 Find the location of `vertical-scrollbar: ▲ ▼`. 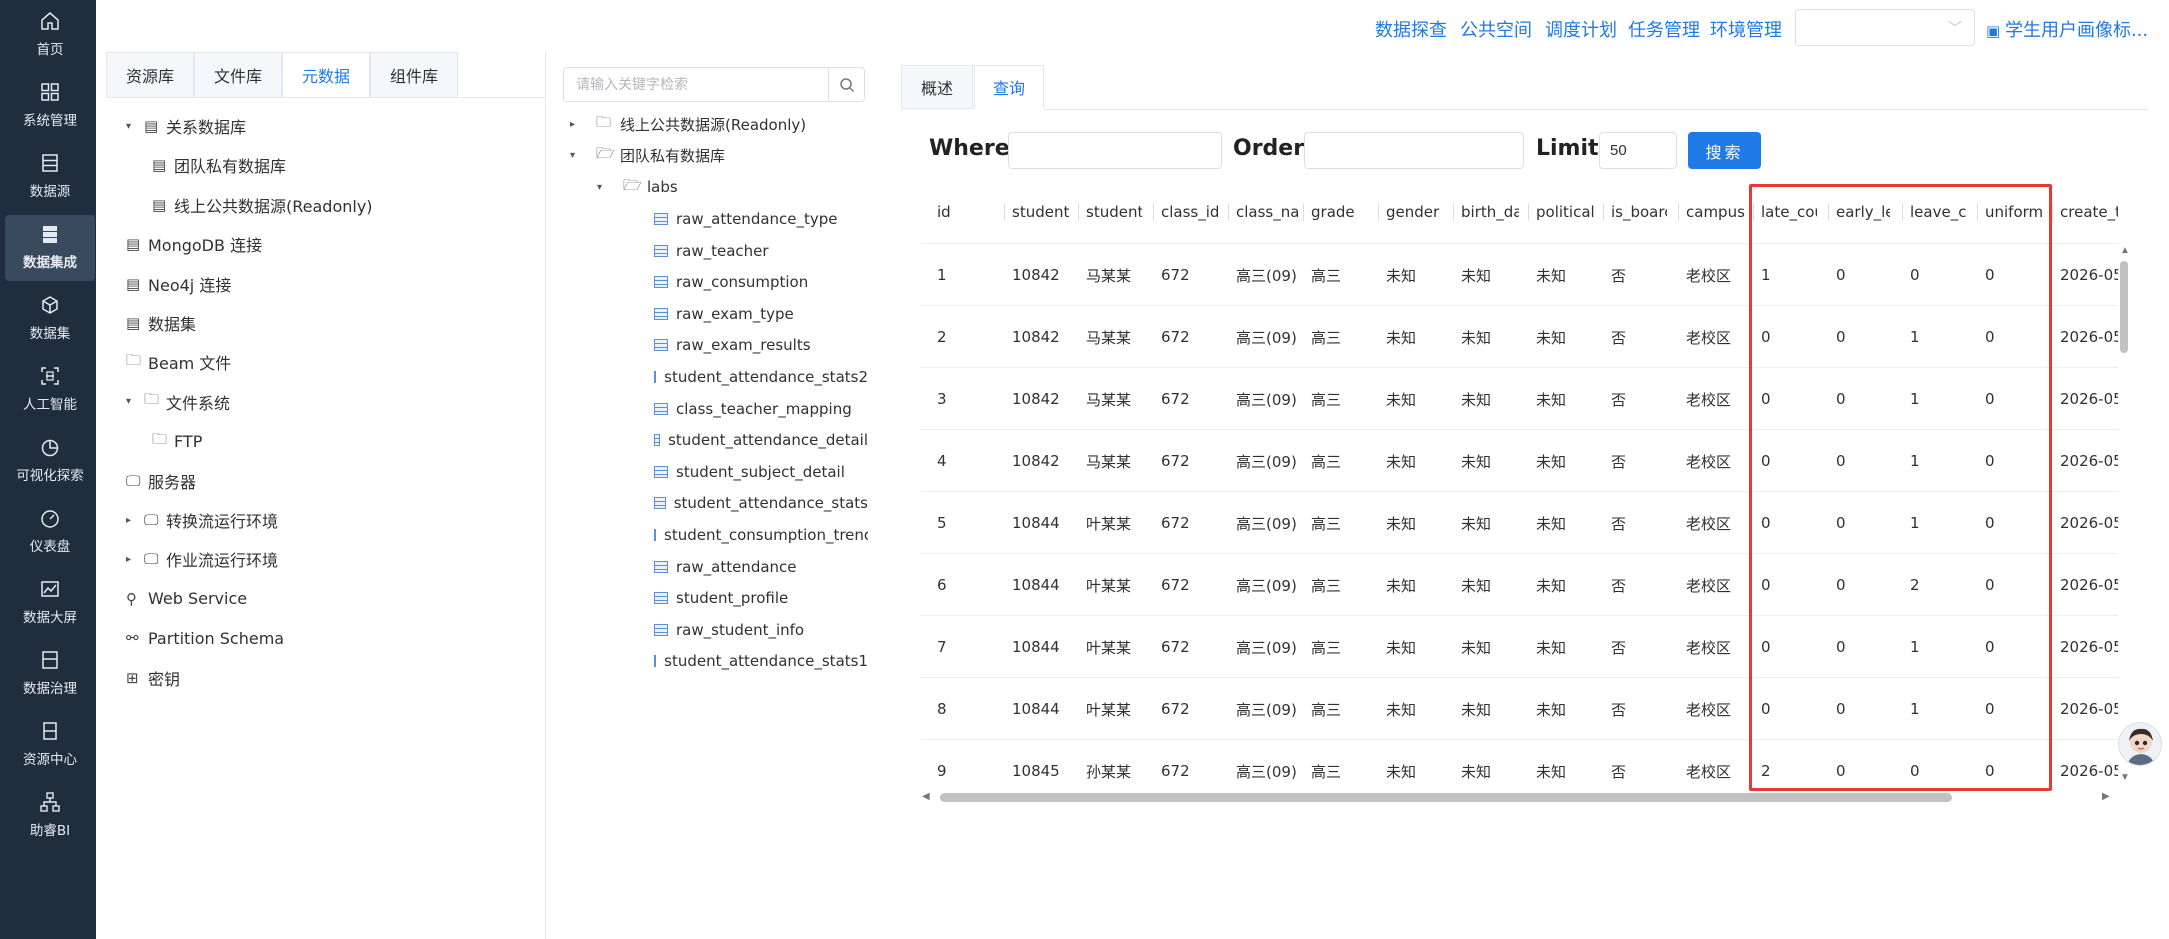

vertical-scrollbar: ▲ ▼ is located at coordinates (2124, 515).